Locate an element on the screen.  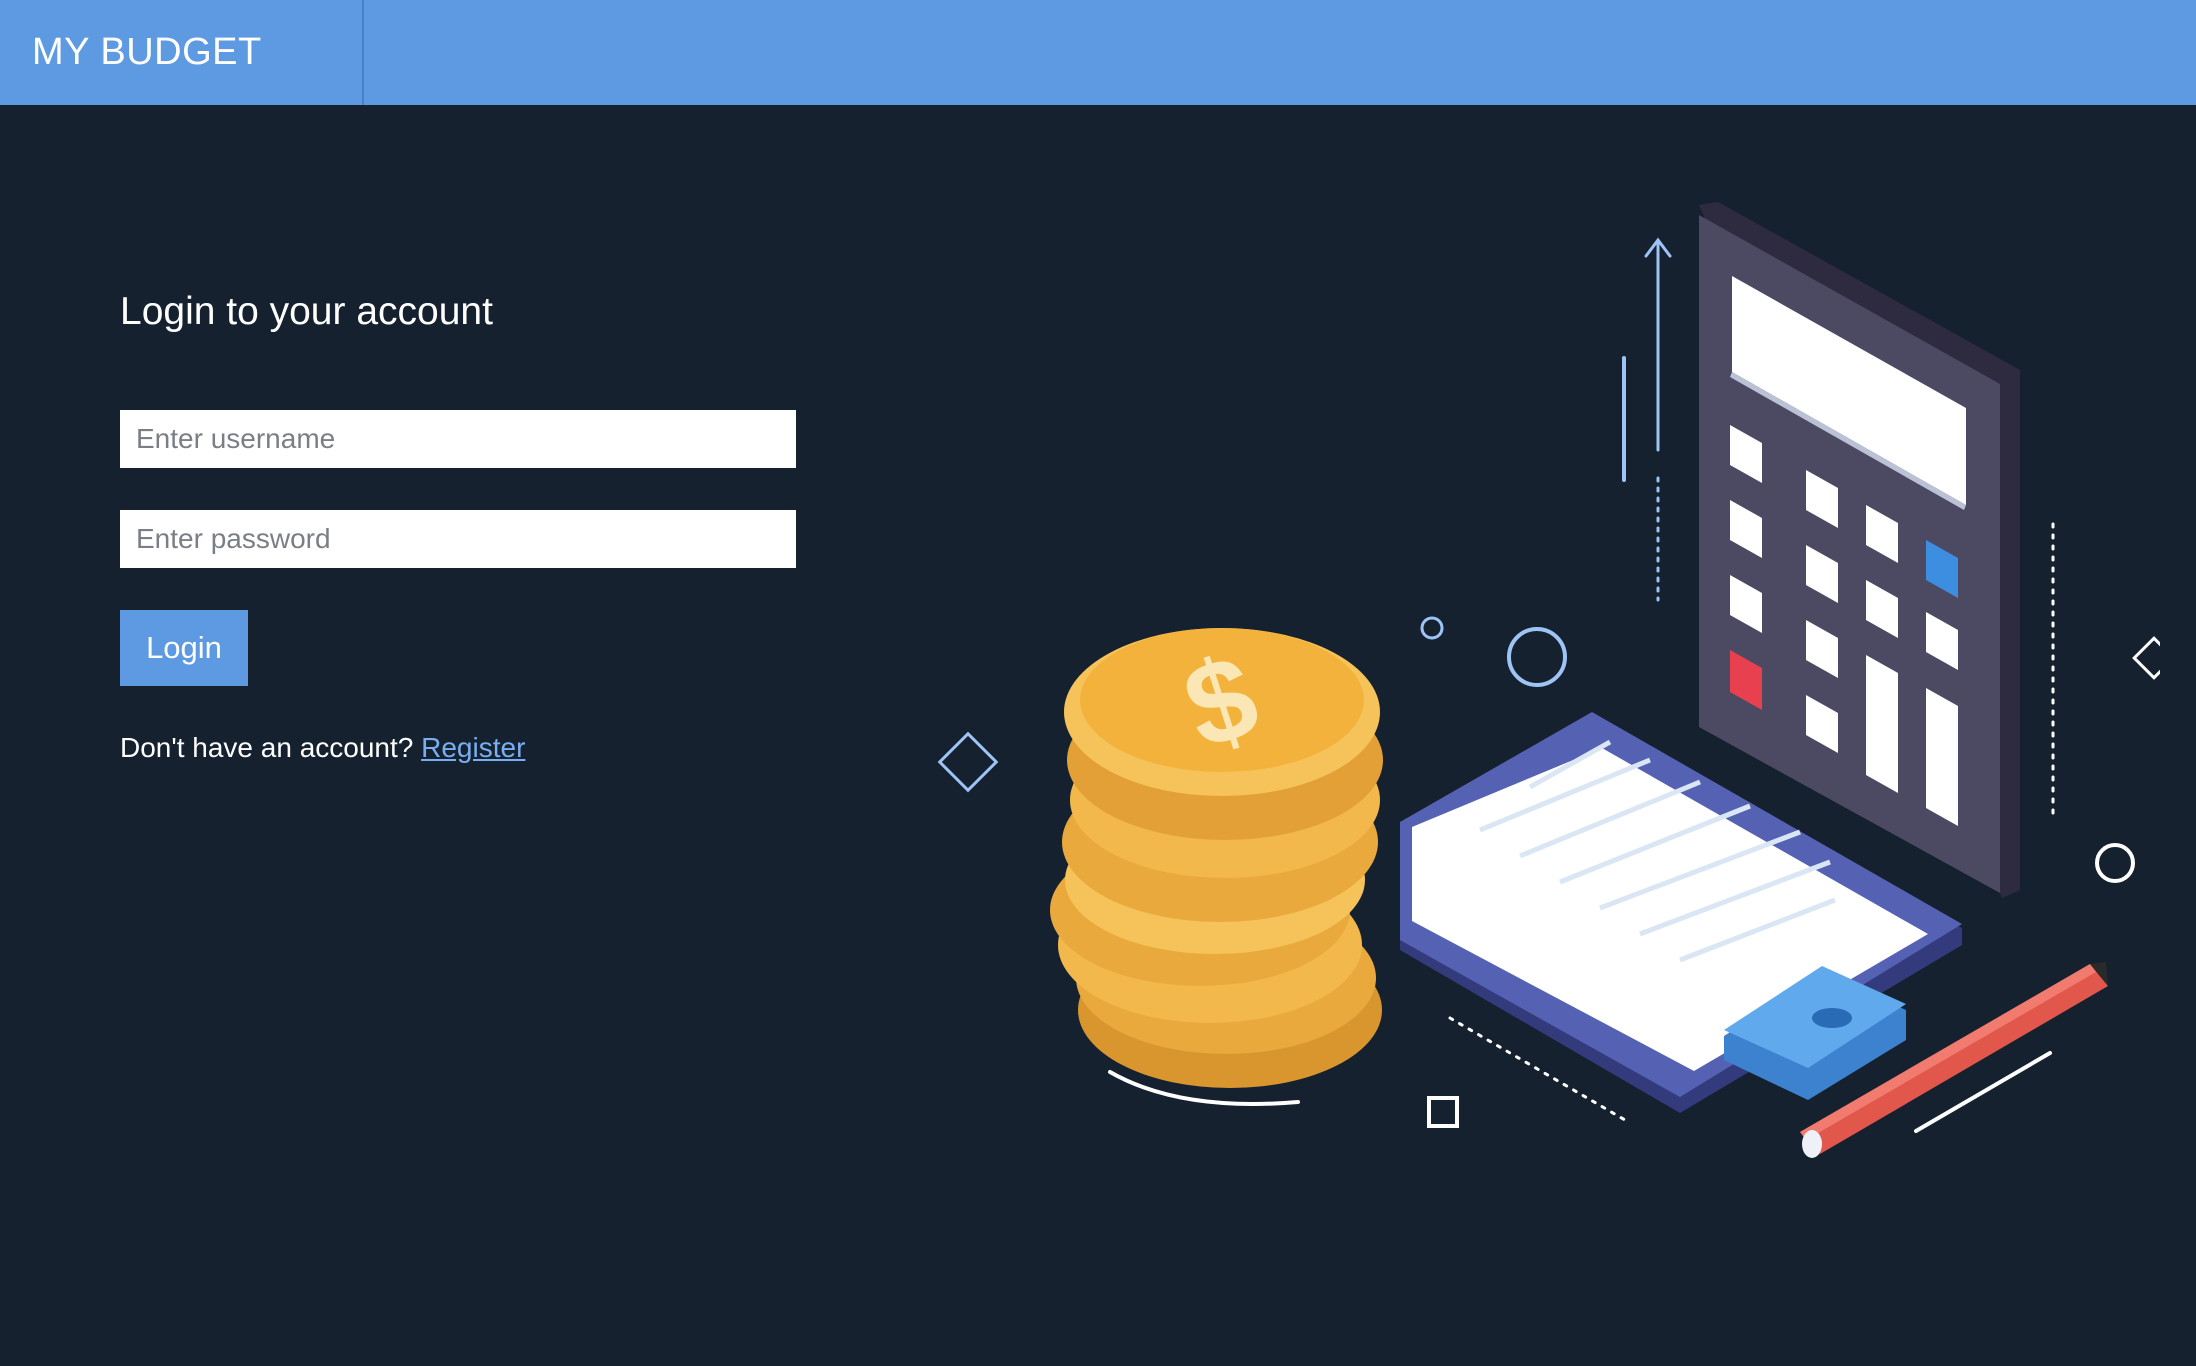
password-input is located at coordinates (458, 539).